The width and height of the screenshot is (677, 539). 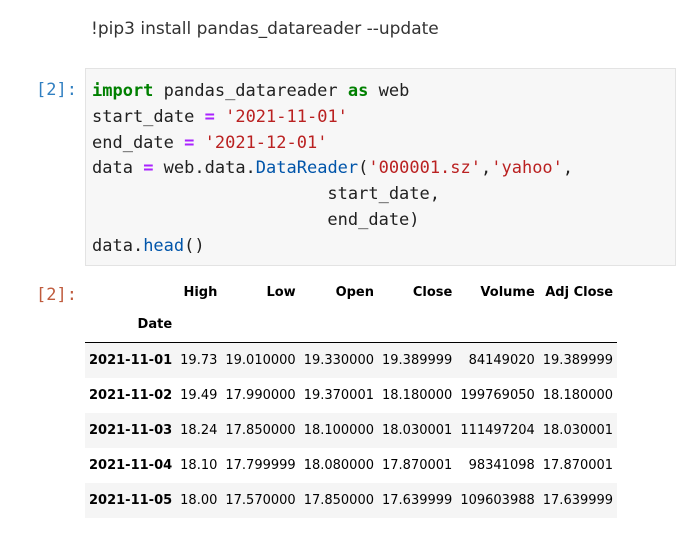 What do you see at coordinates (199, 395) in the screenshot?
I see `table-cell: 19.49` at bounding box center [199, 395].